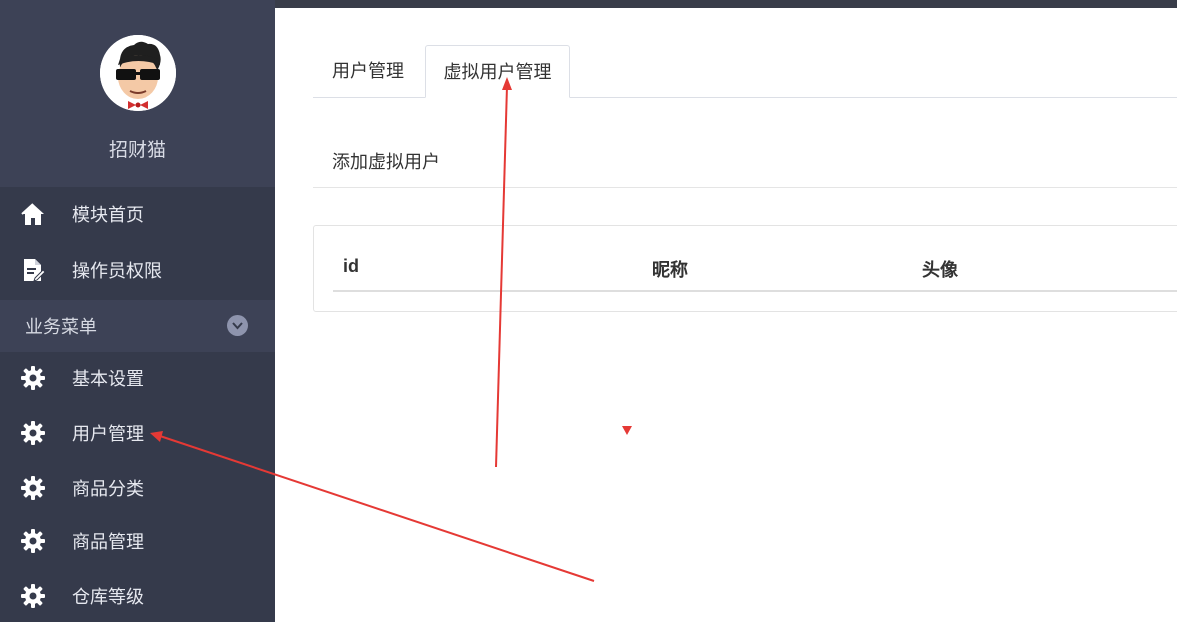  I want to click on sidebar-item-product-category: 商品分类, so click(137, 488).